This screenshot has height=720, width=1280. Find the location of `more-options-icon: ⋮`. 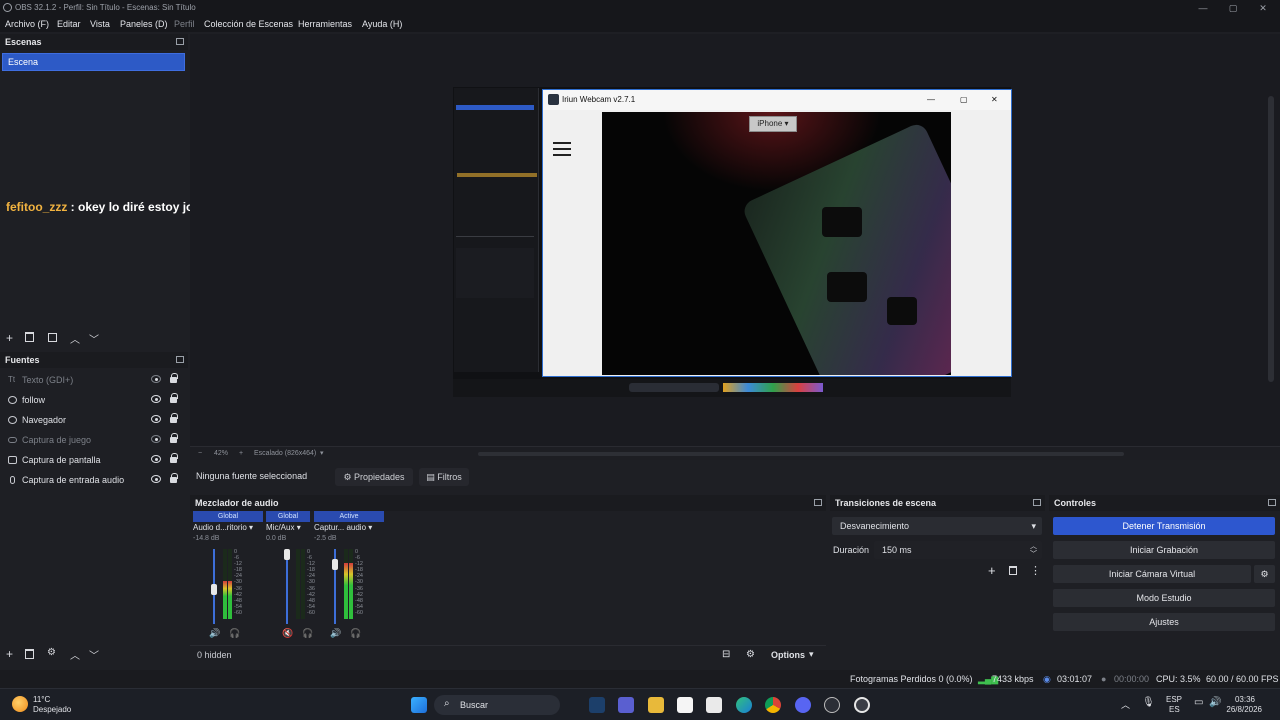

more-options-icon: ⋮ is located at coordinates (1035, 570).